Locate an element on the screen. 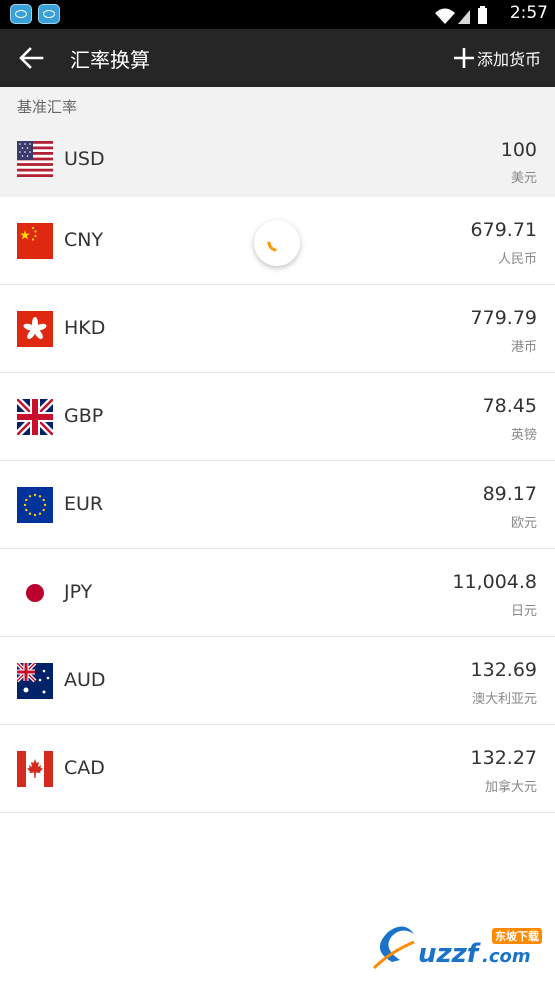 The image size is (555, 988). back-button is located at coordinates (31, 58).